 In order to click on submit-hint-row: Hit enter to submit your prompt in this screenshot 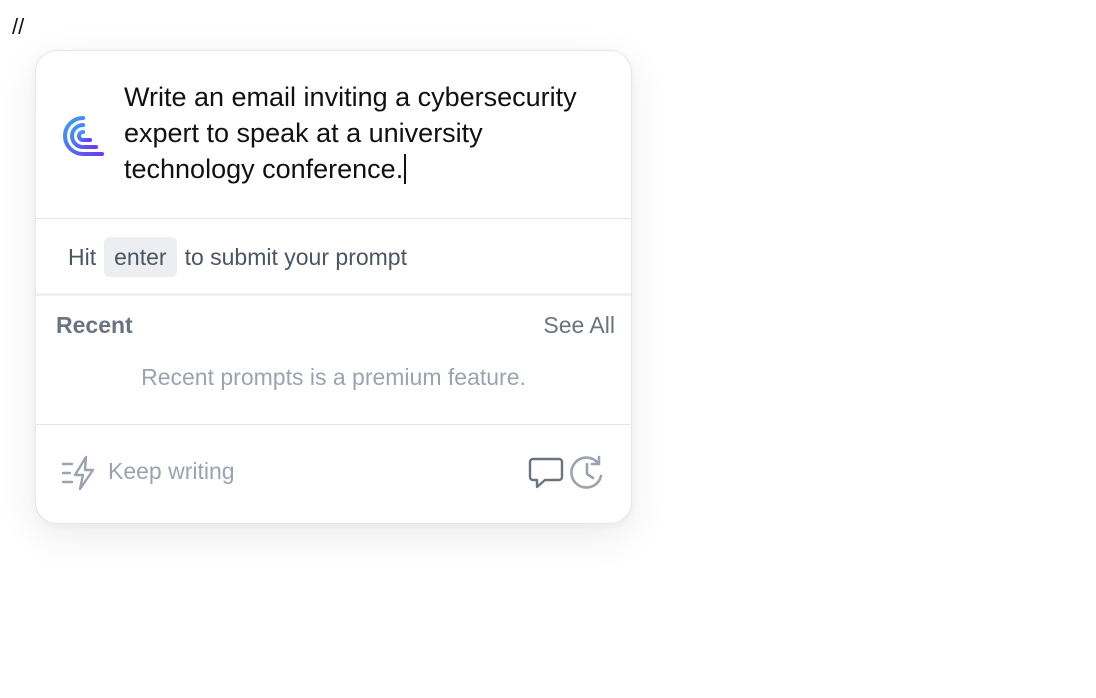, I will do `click(333, 257)`.